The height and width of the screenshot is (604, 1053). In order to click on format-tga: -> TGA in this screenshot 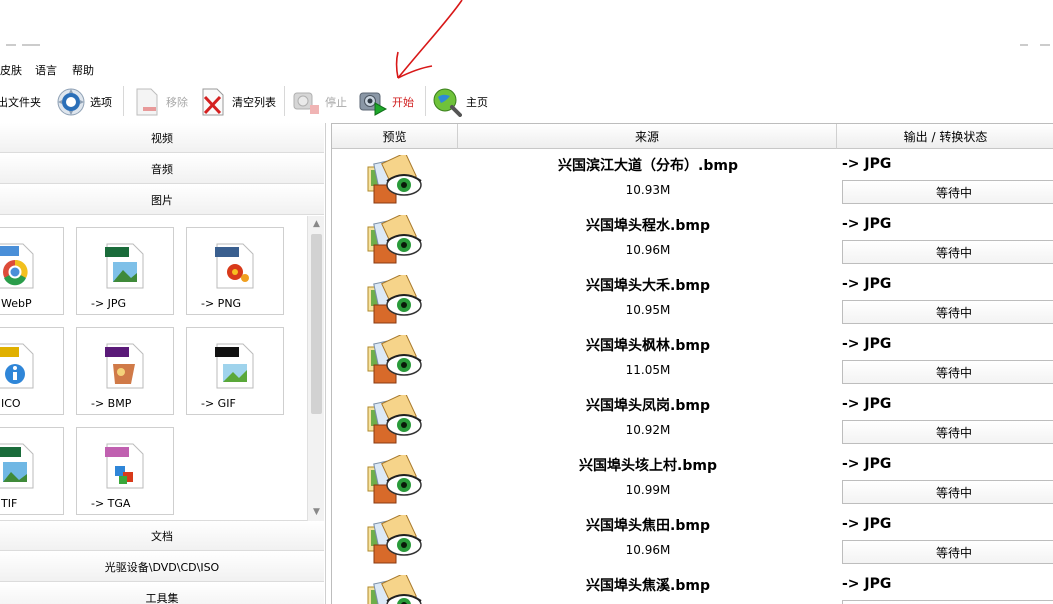, I will do `click(125, 471)`.